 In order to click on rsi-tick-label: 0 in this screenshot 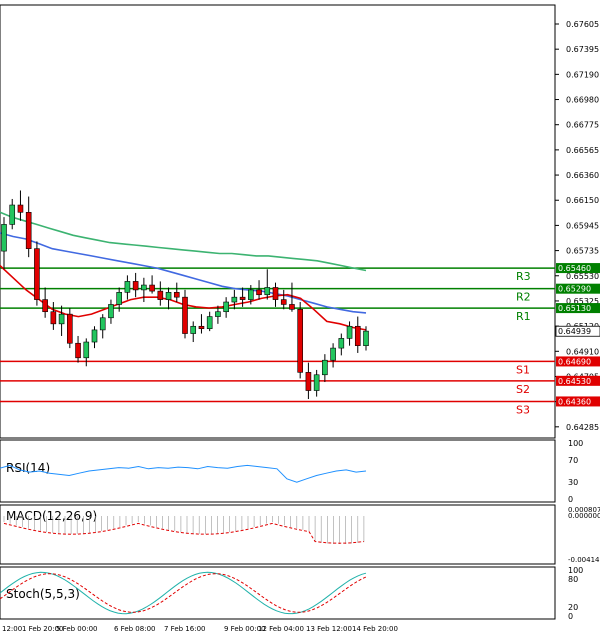, I will do `click(570, 499)`.